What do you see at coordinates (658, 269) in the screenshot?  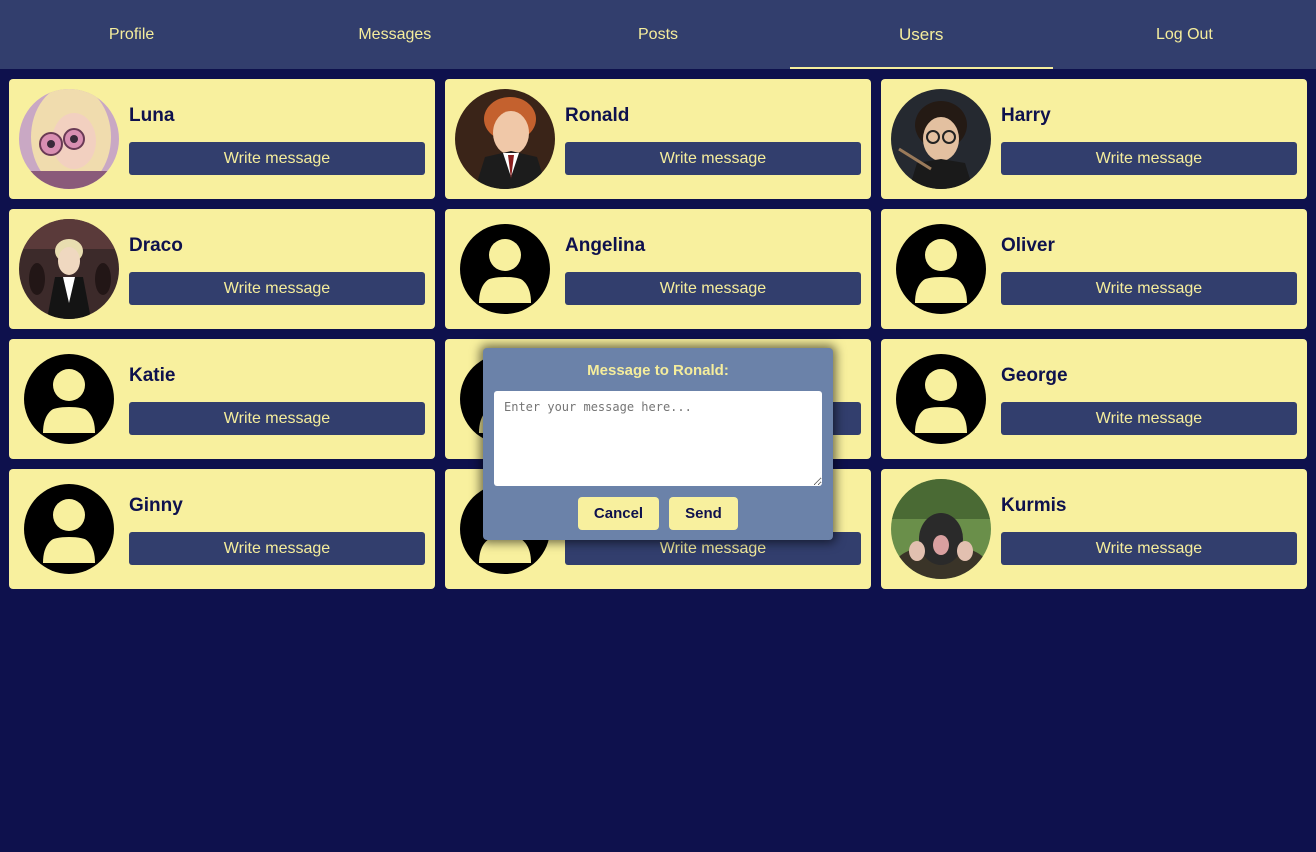 I see `user-card: Angelina Write message` at bounding box center [658, 269].